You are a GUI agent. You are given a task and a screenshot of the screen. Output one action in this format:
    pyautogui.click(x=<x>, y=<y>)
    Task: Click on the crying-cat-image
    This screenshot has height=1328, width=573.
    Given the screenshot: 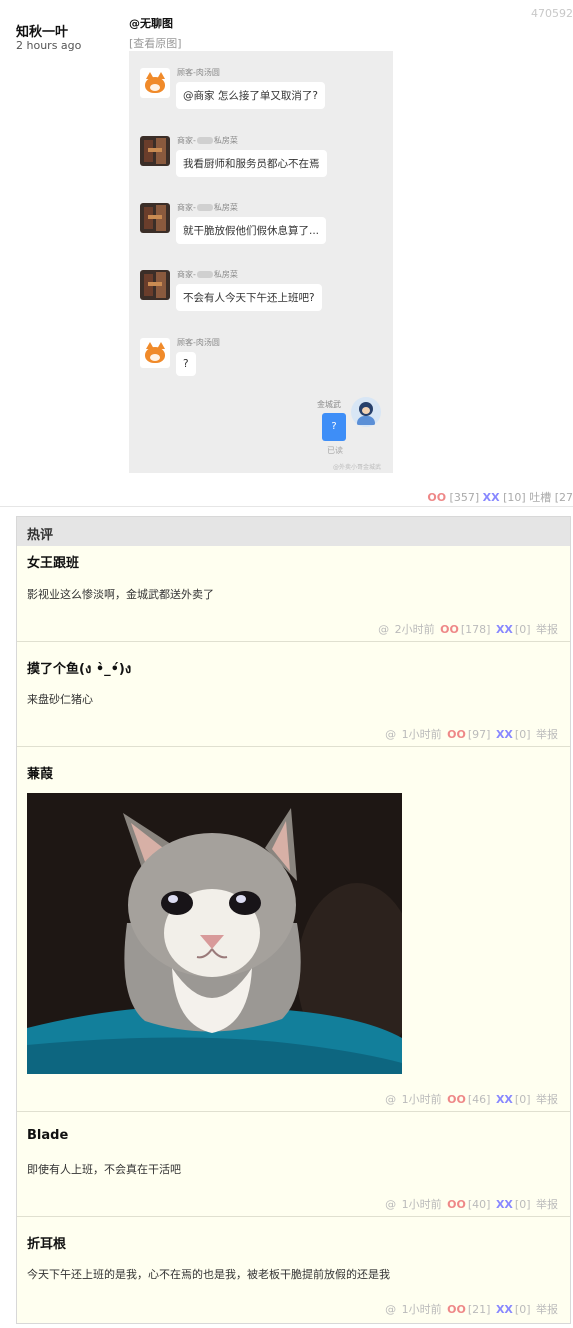 What is the action you would take?
    pyautogui.click(x=214, y=933)
    